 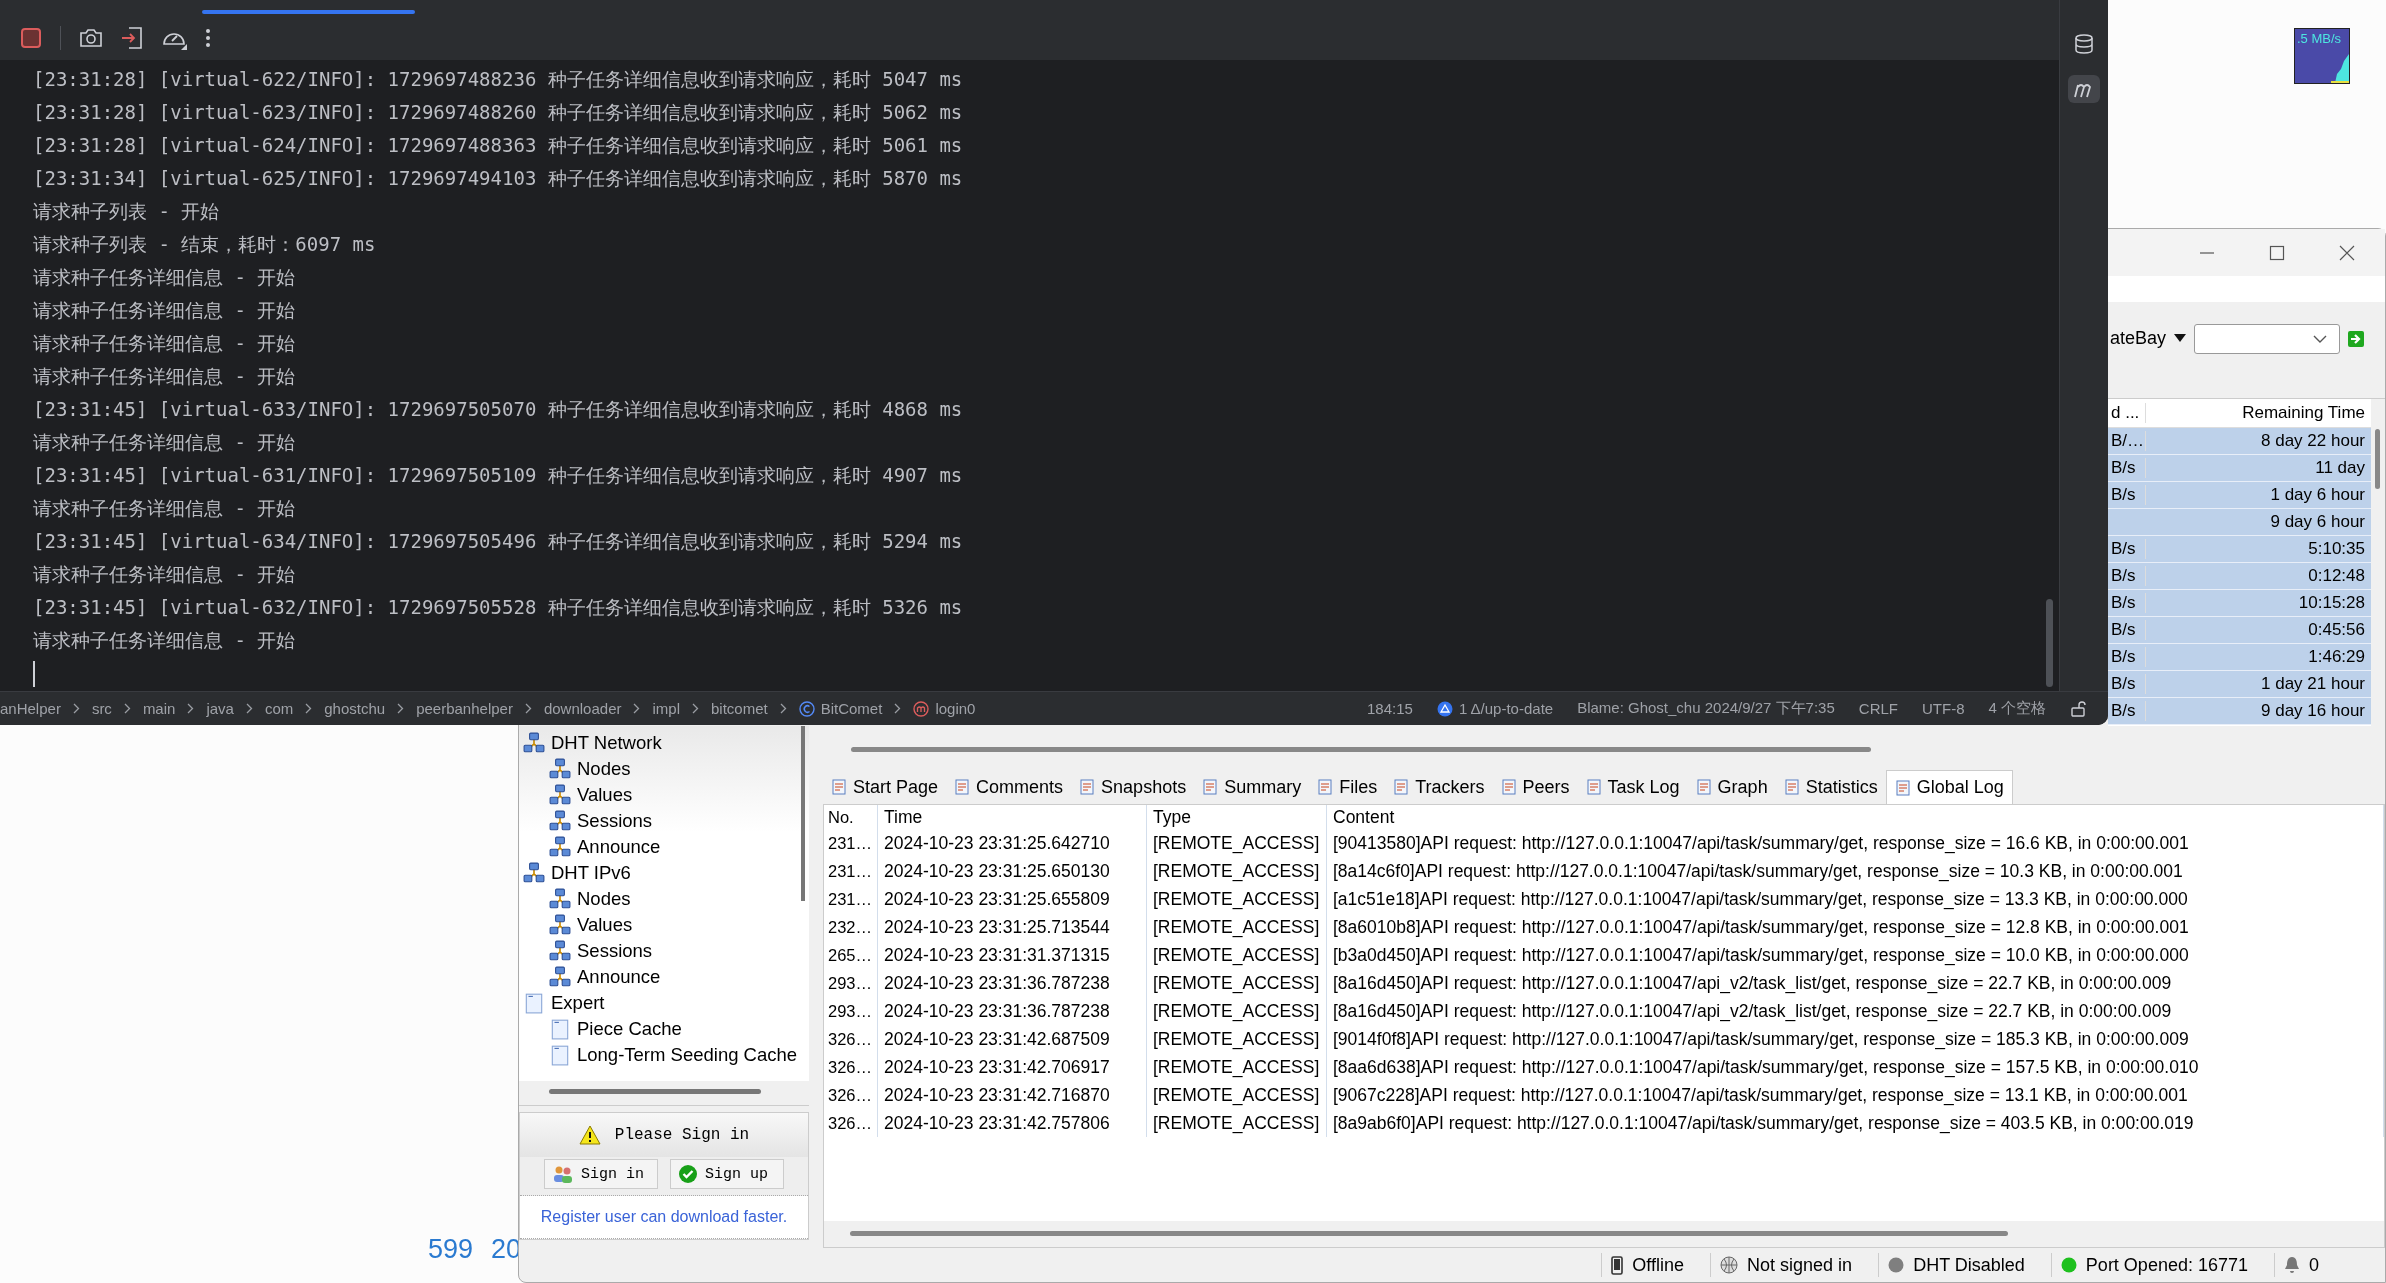 I want to click on close-icon, so click(x=2347, y=252).